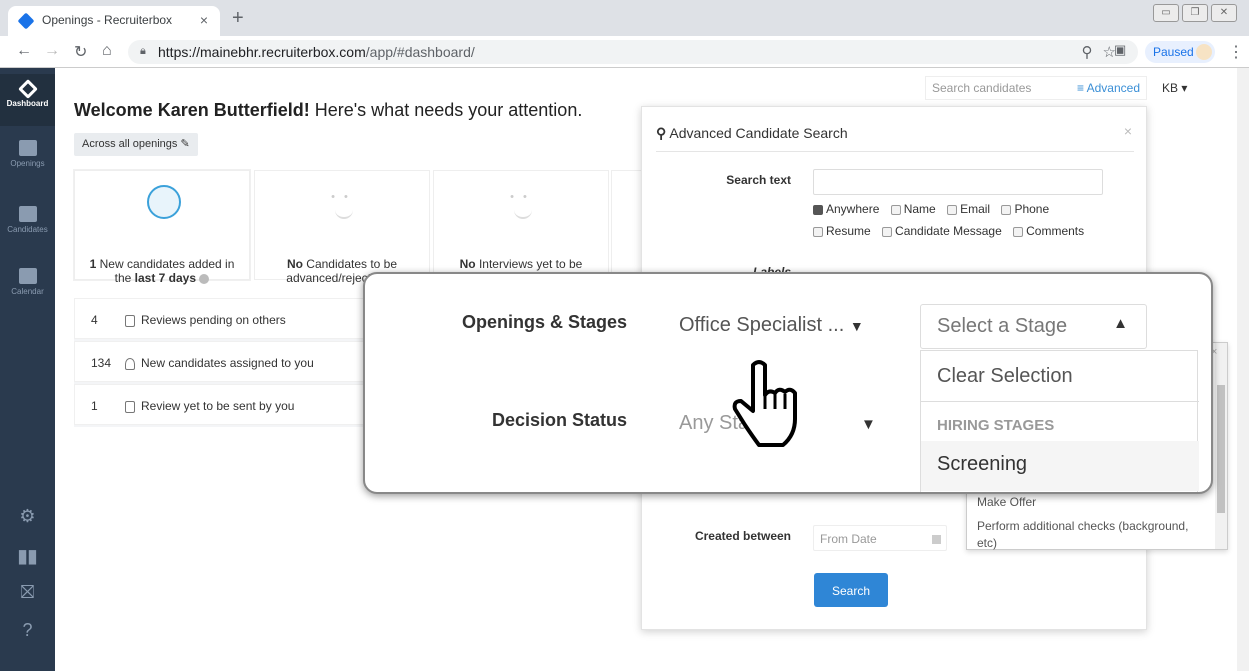  Describe the element at coordinates (165, 278) in the screenshot. I see `card-text-period: last 7 days` at that location.